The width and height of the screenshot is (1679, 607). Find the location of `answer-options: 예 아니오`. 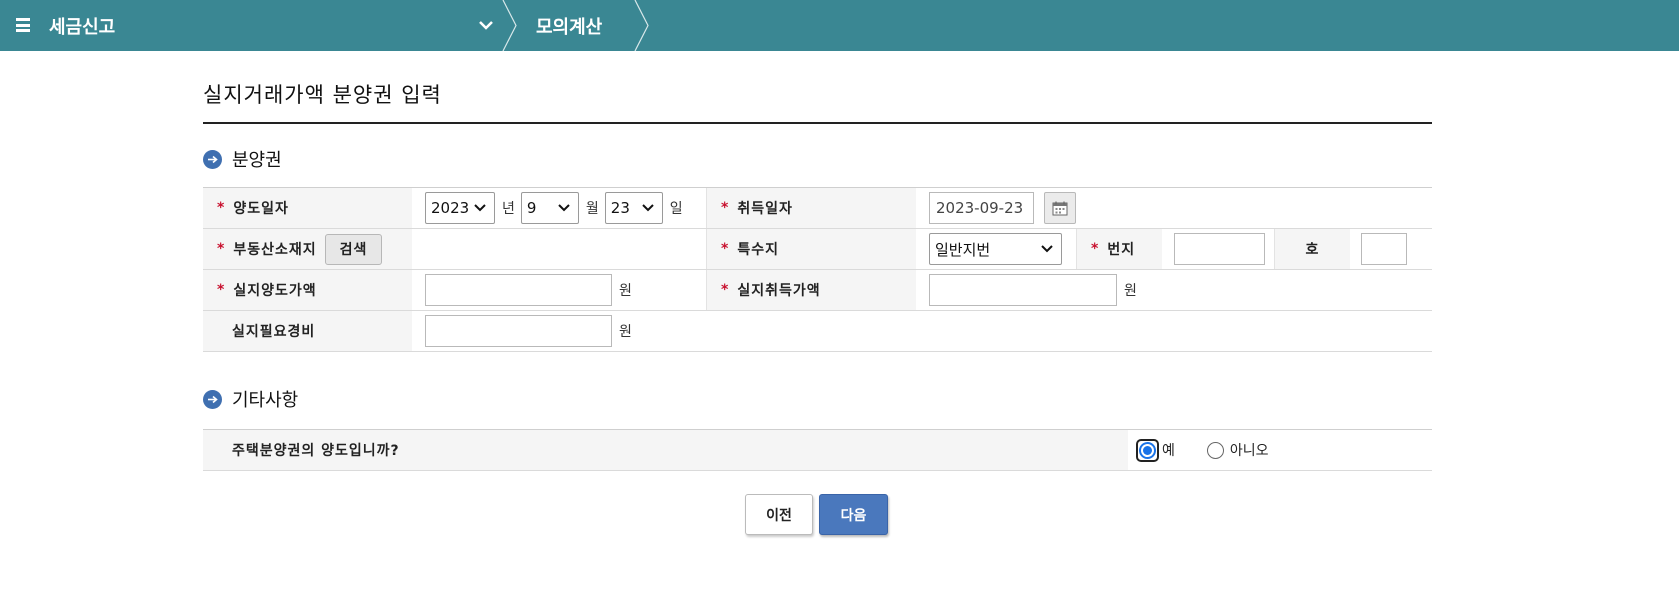

answer-options: 예 아니오 is located at coordinates (1284, 450).